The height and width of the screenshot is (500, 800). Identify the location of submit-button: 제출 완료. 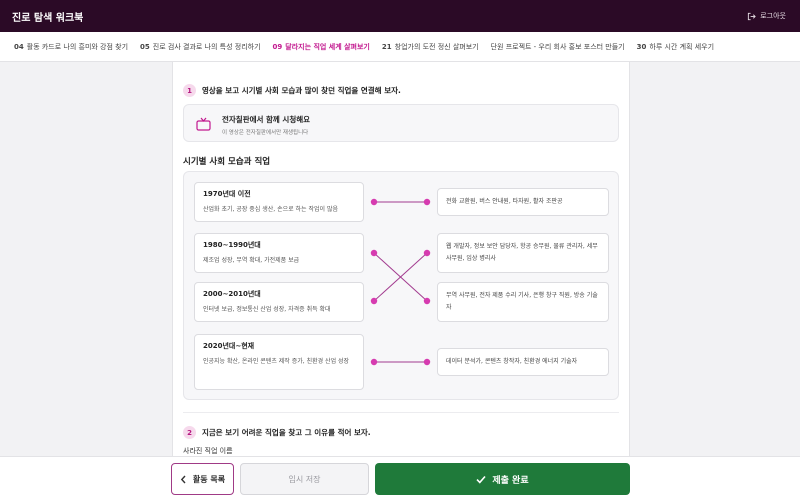
(502, 479).